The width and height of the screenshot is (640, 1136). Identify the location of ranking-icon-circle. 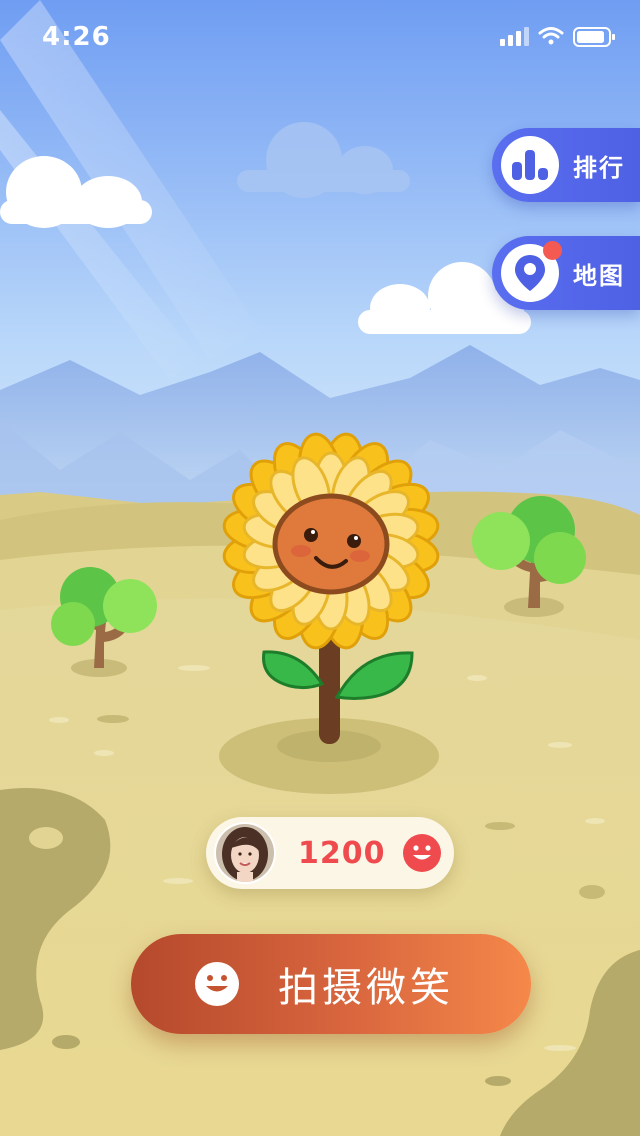
(530, 165).